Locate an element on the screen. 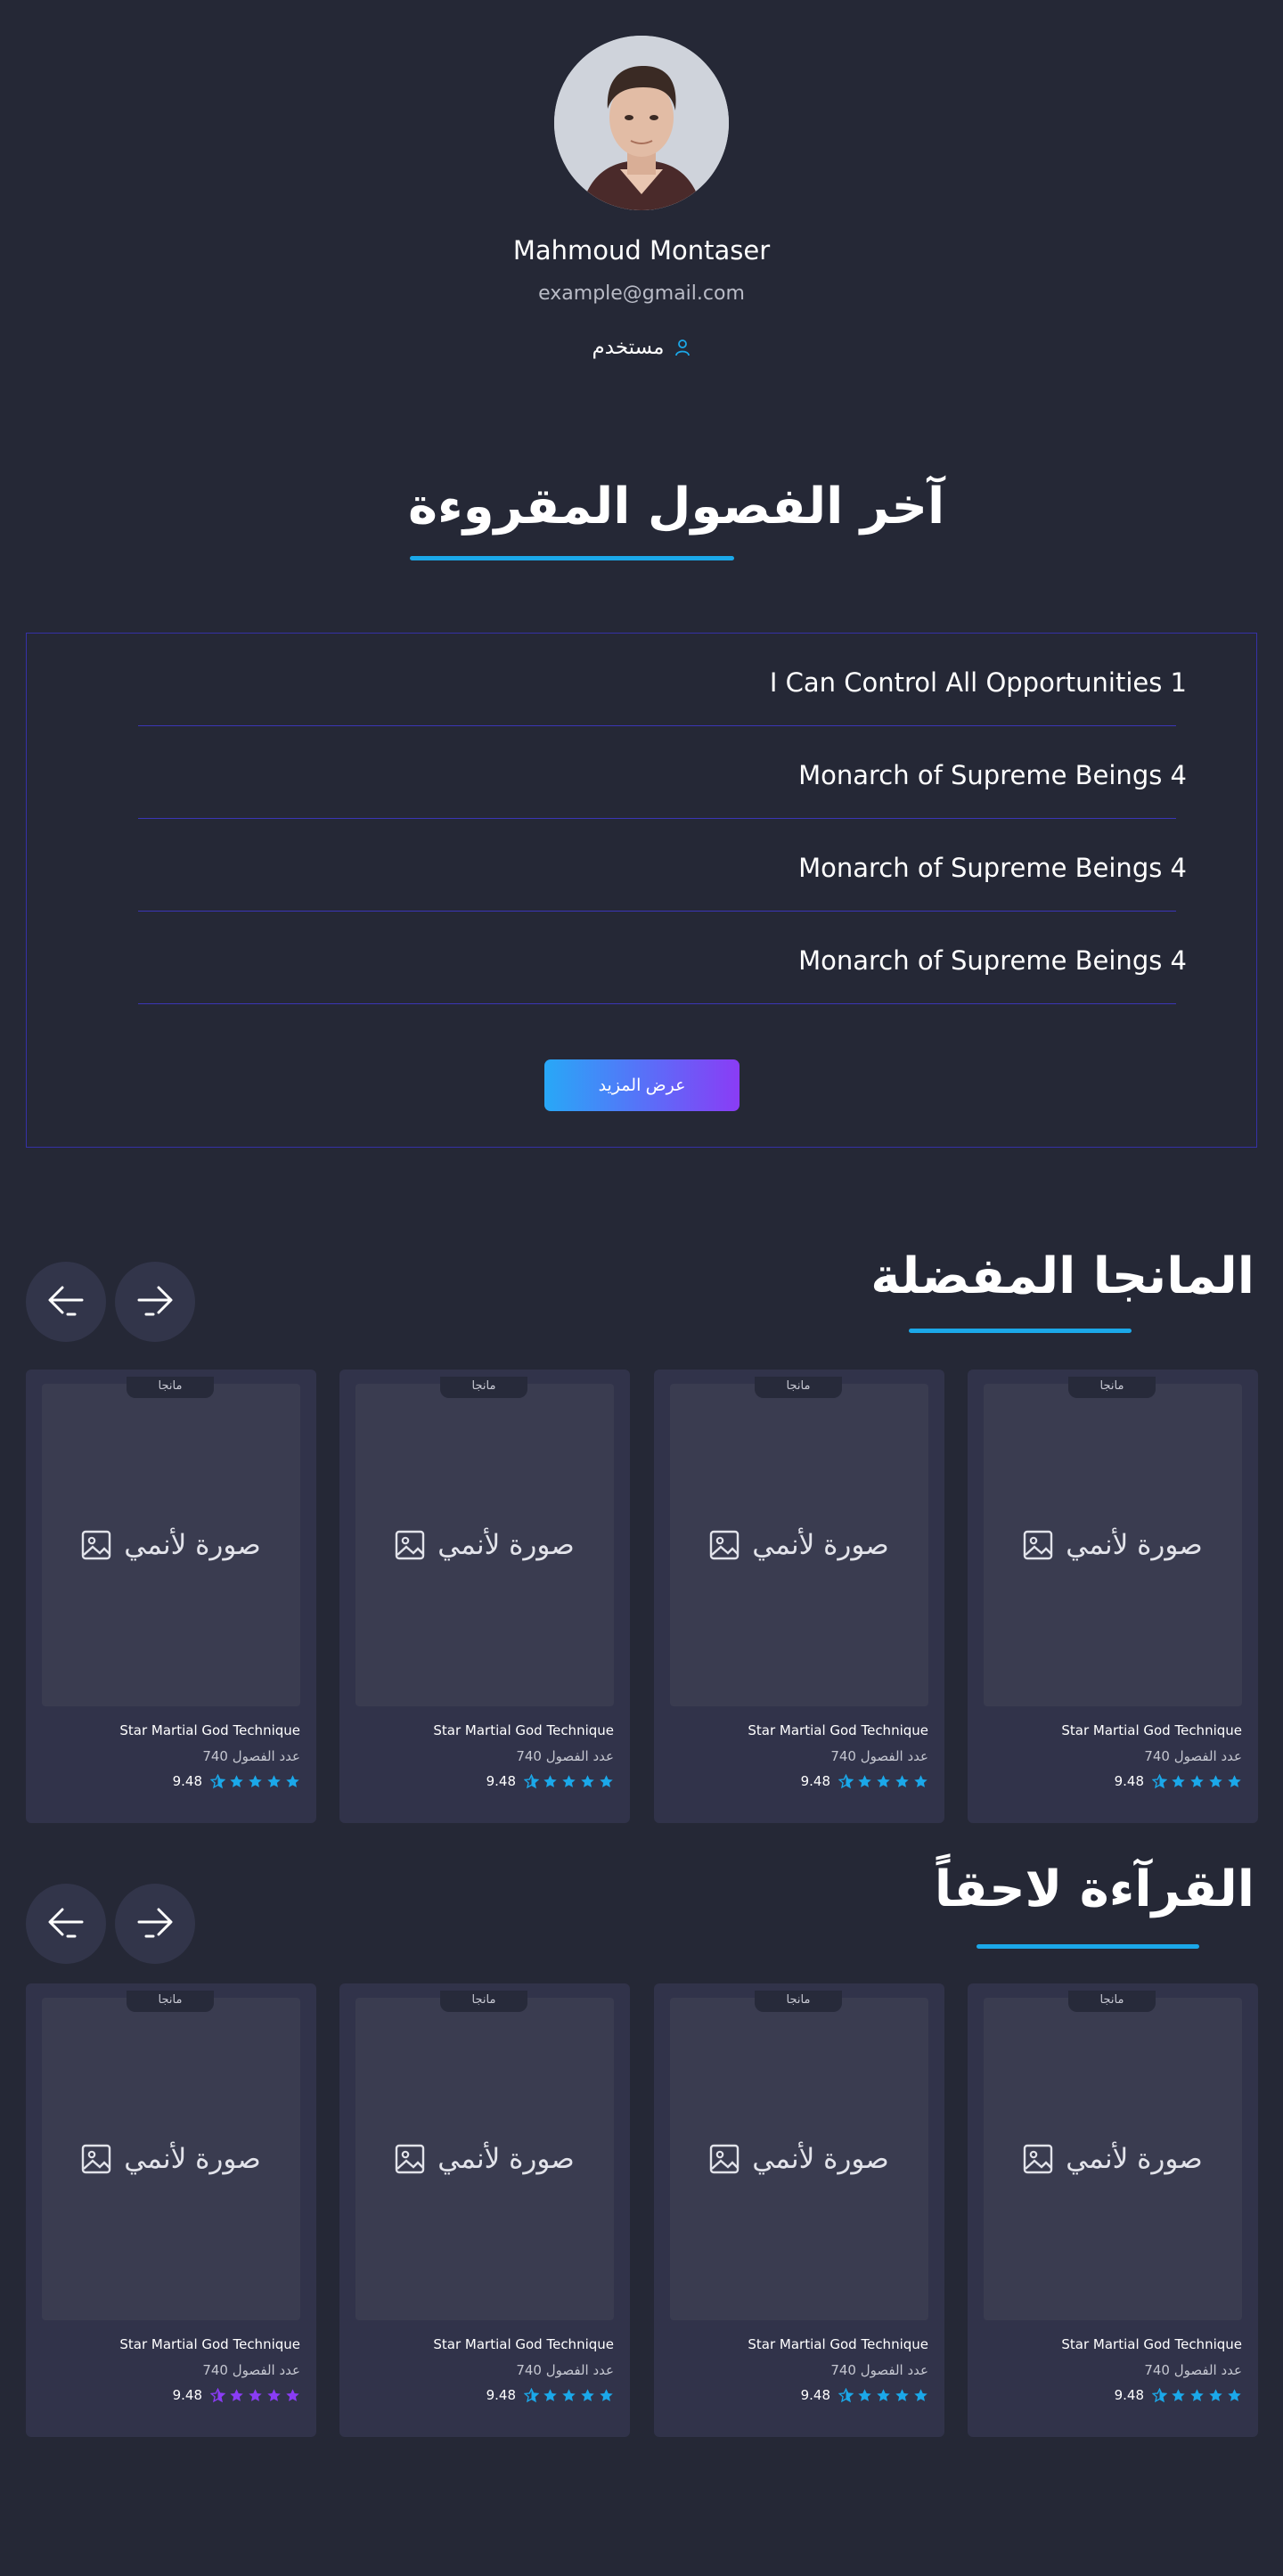  user-icon is located at coordinates (683, 347).